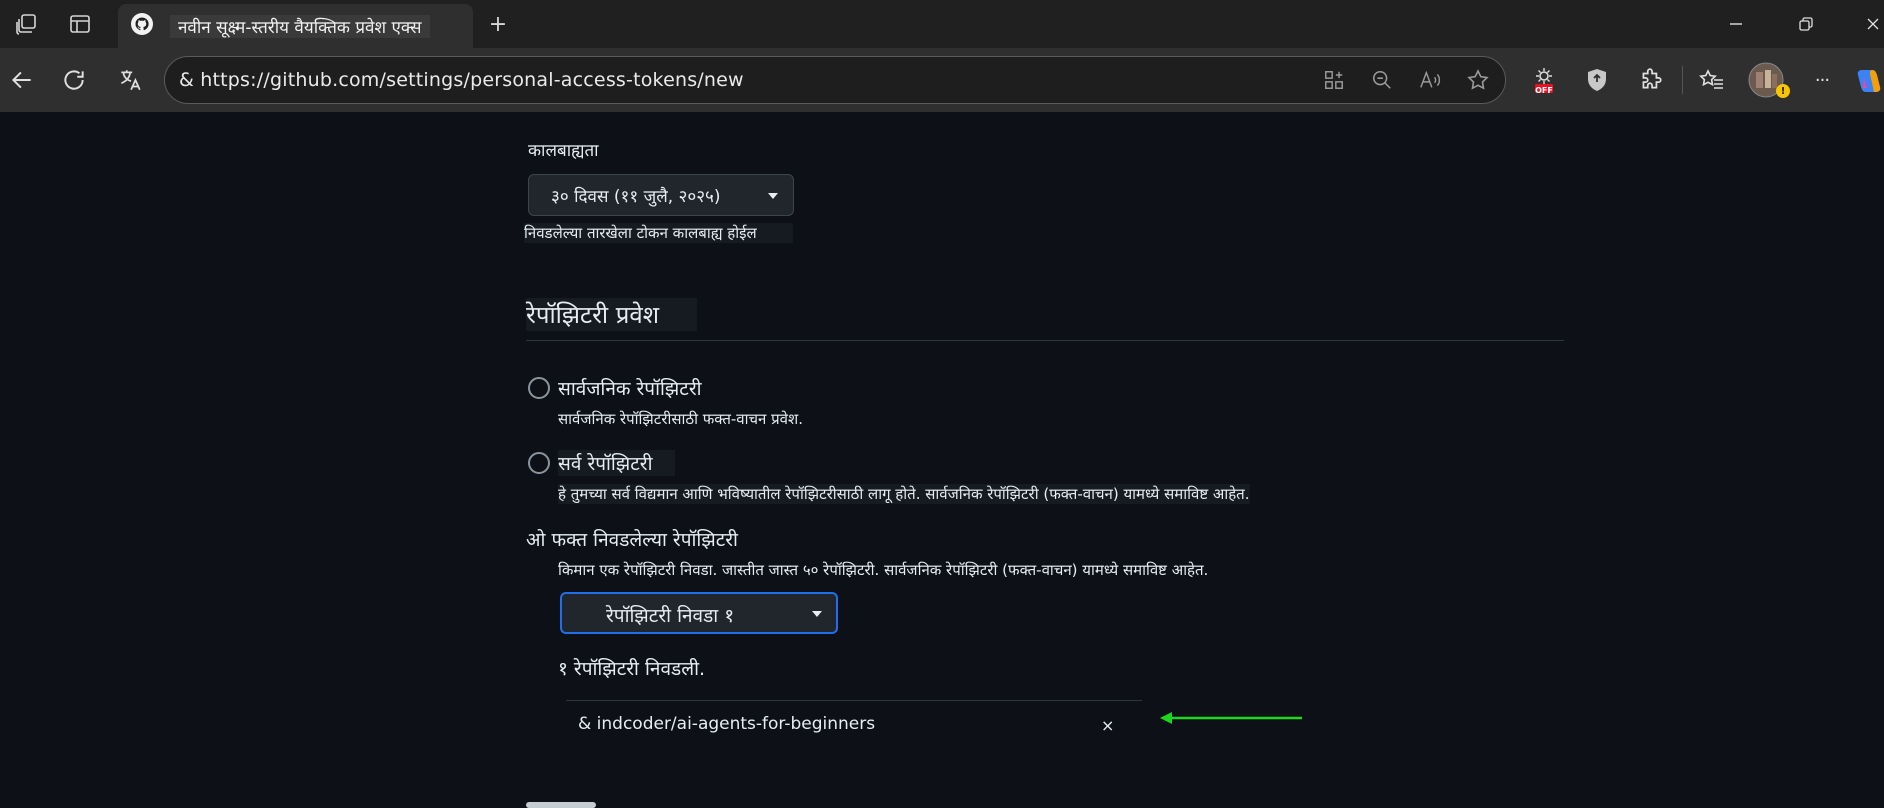 This screenshot has width=1884, height=808. What do you see at coordinates (563, 151) in the screenshot?
I see `expiration-label: कालबाह्यता` at bounding box center [563, 151].